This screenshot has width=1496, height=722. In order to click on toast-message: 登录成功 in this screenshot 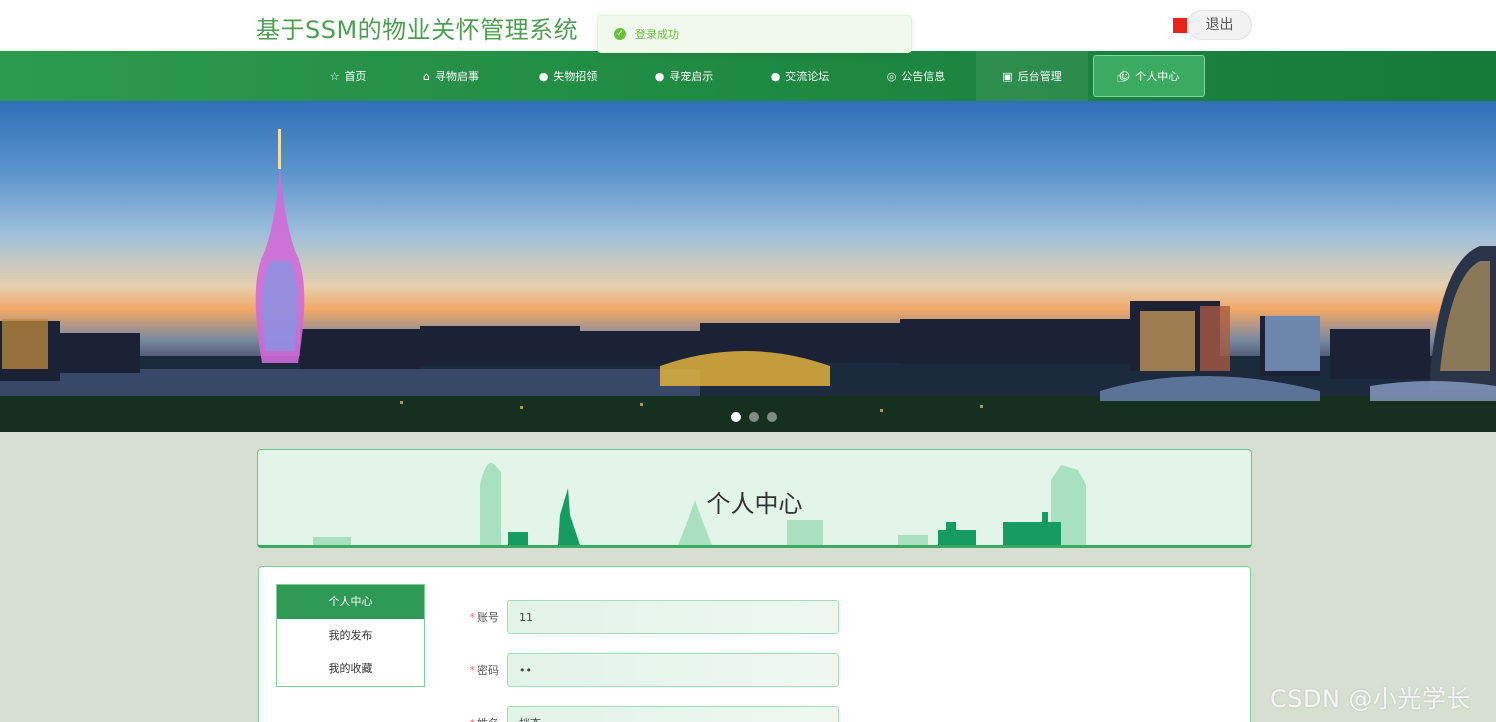, I will do `click(657, 34)`.